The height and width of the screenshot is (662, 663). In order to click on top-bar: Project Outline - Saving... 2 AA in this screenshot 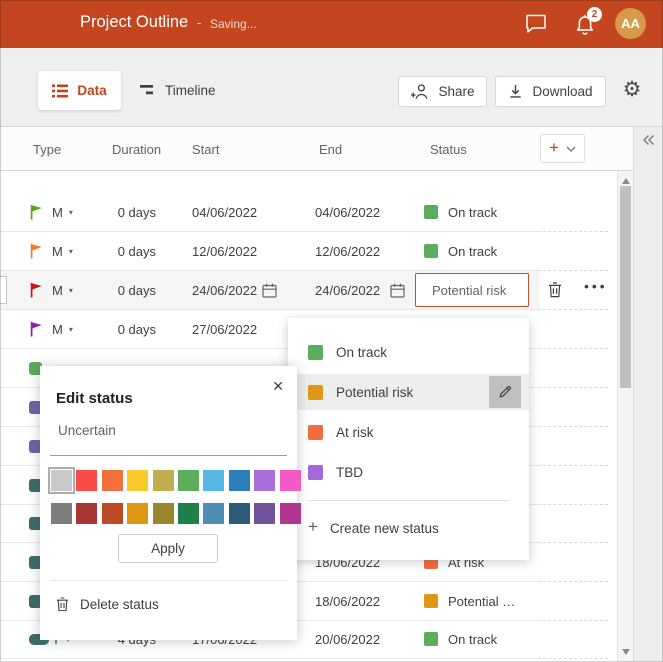, I will do `click(331, 24)`.